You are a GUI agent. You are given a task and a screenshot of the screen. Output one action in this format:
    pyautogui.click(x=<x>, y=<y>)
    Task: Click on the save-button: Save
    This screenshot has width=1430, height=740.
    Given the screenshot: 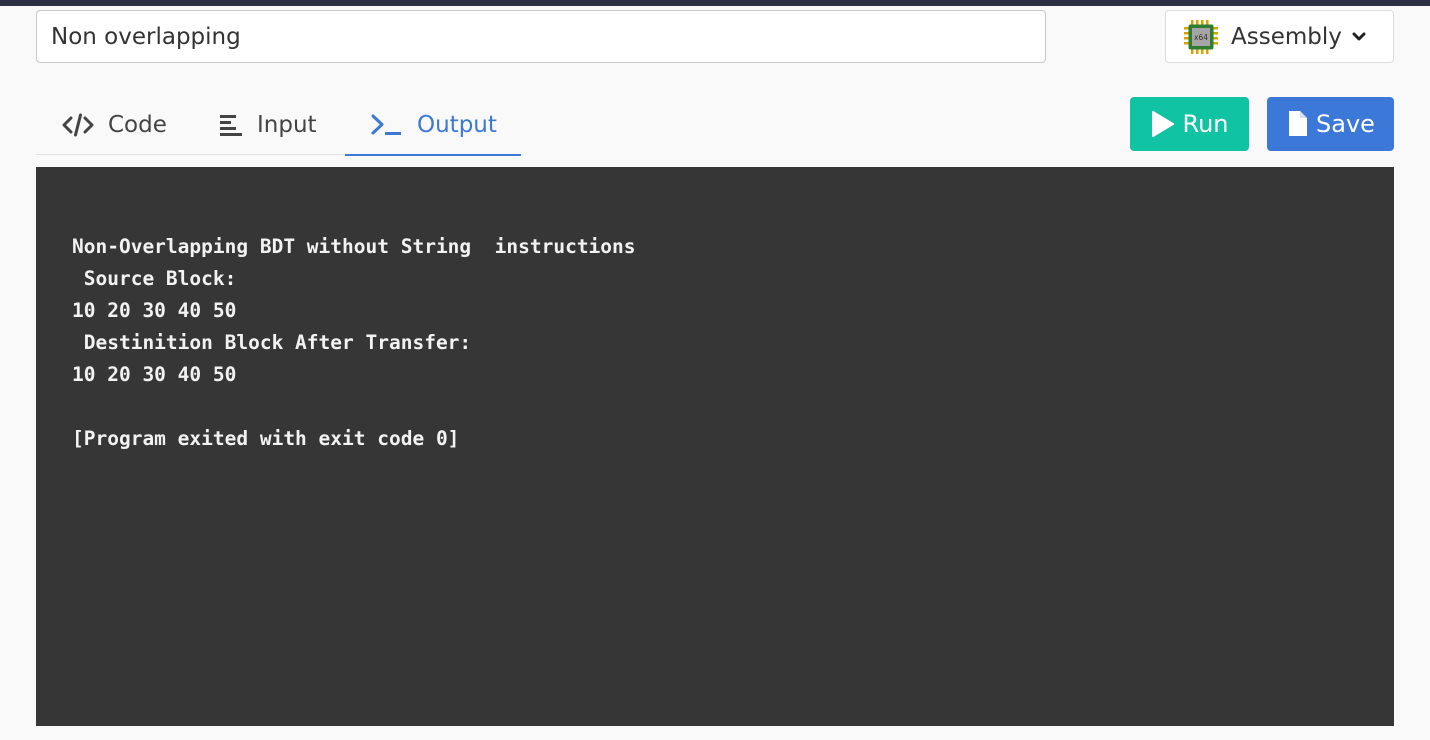 What is the action you would take?
    pyautogui.click(x=1330, y=124)
    